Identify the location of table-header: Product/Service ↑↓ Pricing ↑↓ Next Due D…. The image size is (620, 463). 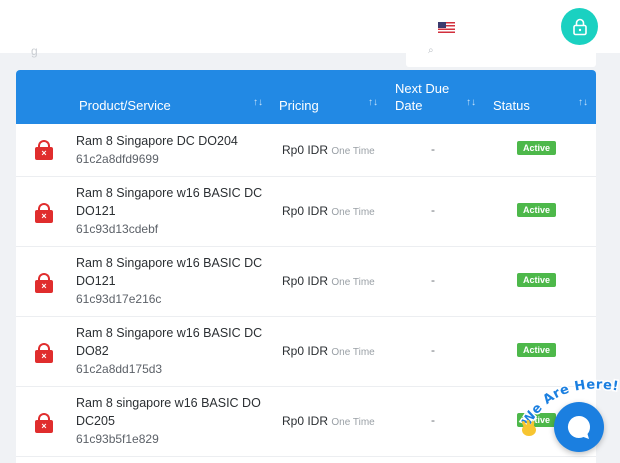
(306, 97).